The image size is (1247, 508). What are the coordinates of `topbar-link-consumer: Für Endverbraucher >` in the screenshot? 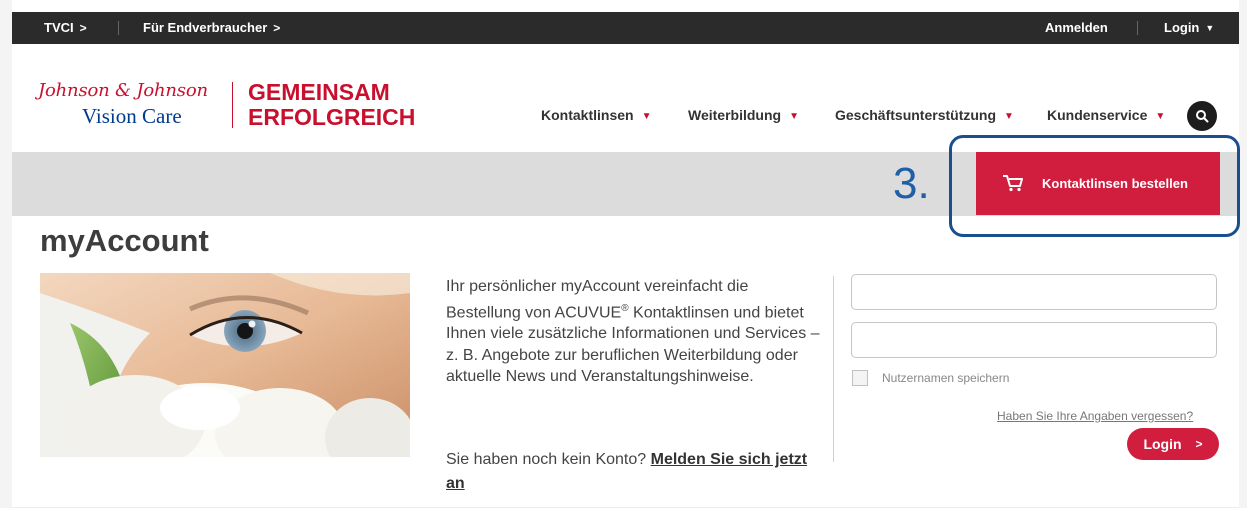 It's located at (211, 27).